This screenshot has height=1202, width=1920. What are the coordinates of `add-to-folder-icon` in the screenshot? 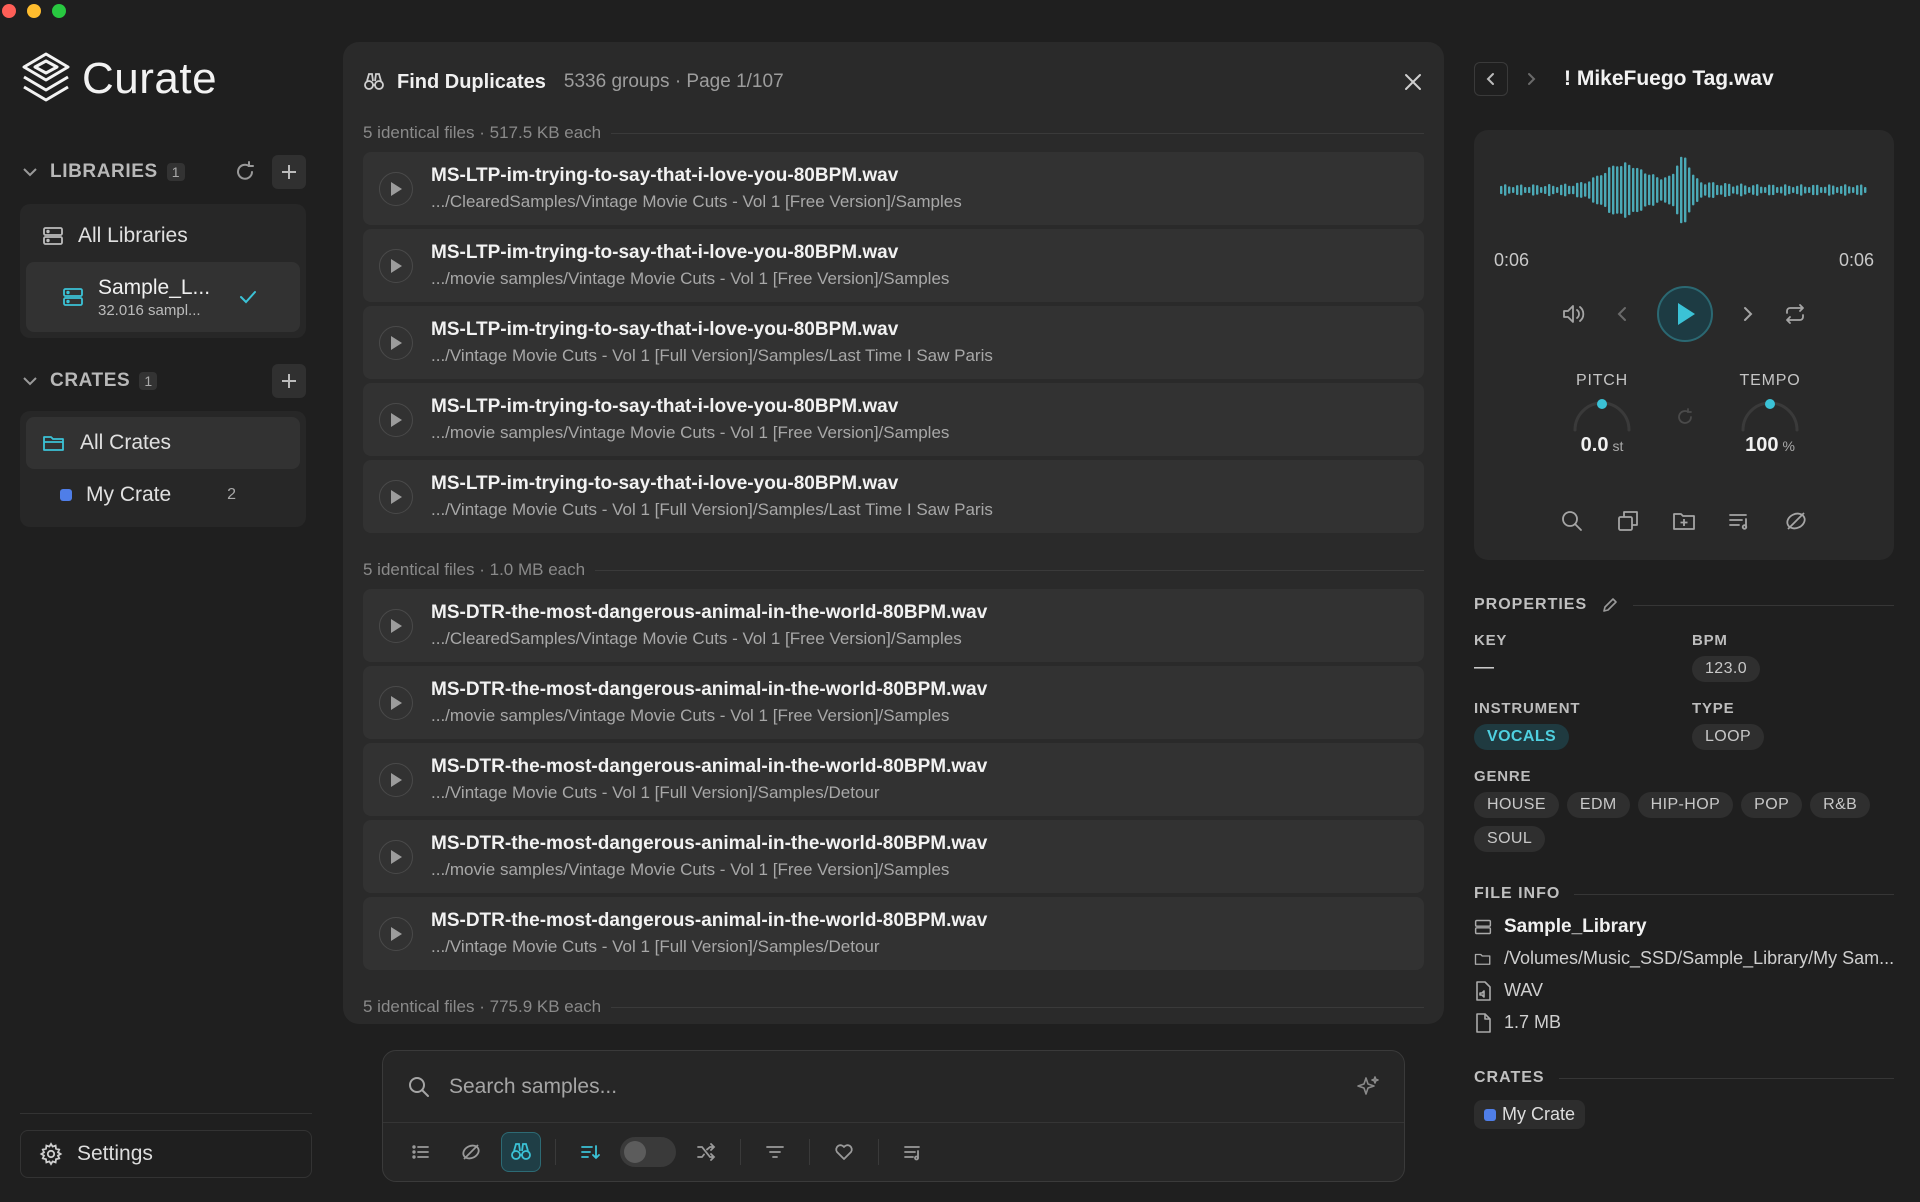 It's located at (1684, 521).